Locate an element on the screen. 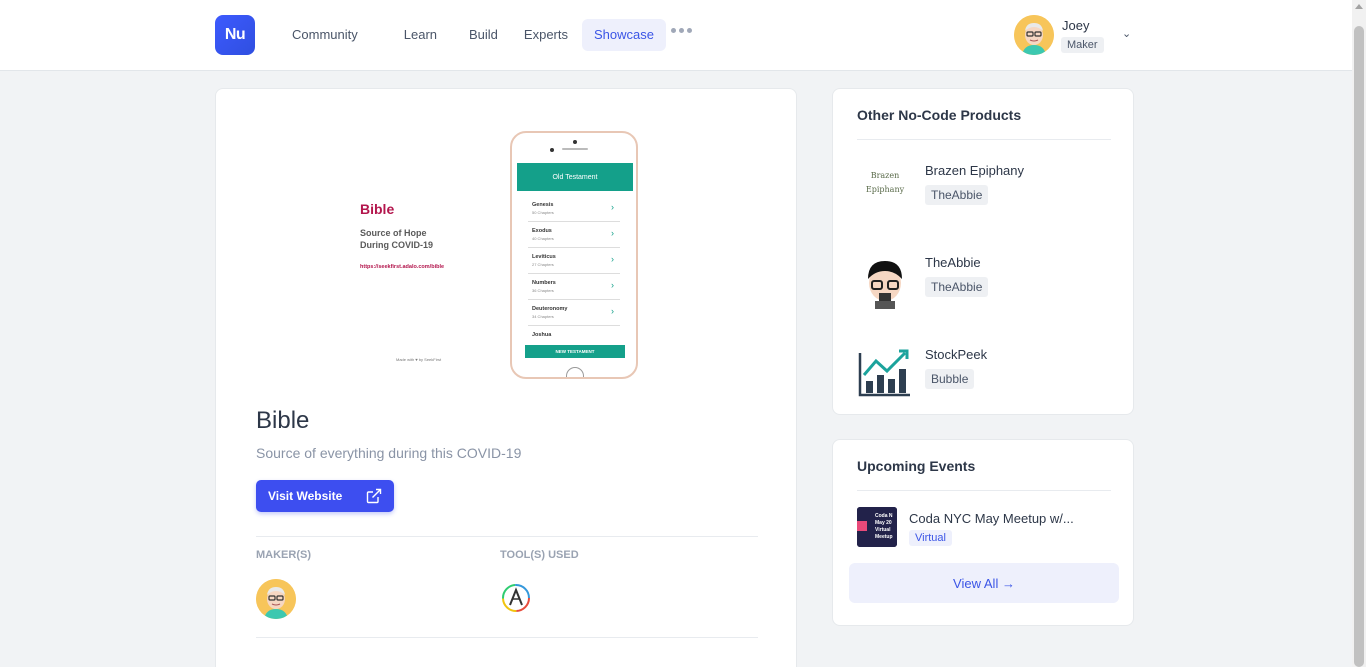 The image size is (1366, 667). phone-camera is located at coordinates (575, 142).